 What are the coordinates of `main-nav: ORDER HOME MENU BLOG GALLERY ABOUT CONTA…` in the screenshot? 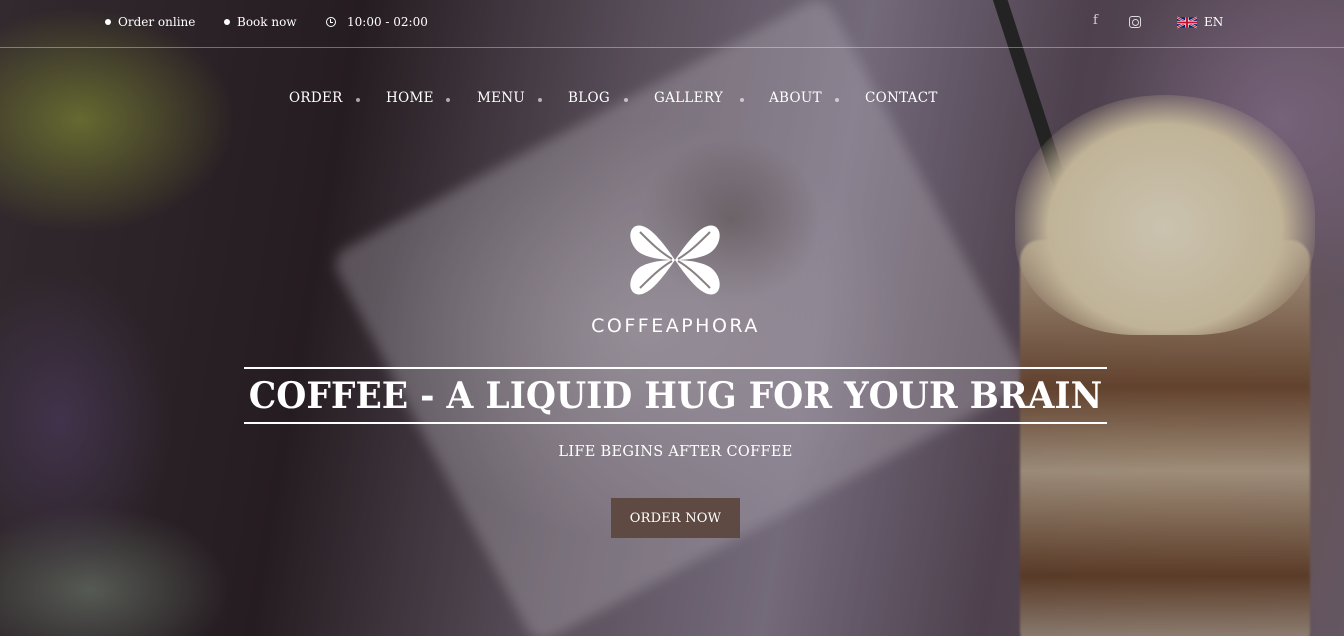 It's located at (672, 100).